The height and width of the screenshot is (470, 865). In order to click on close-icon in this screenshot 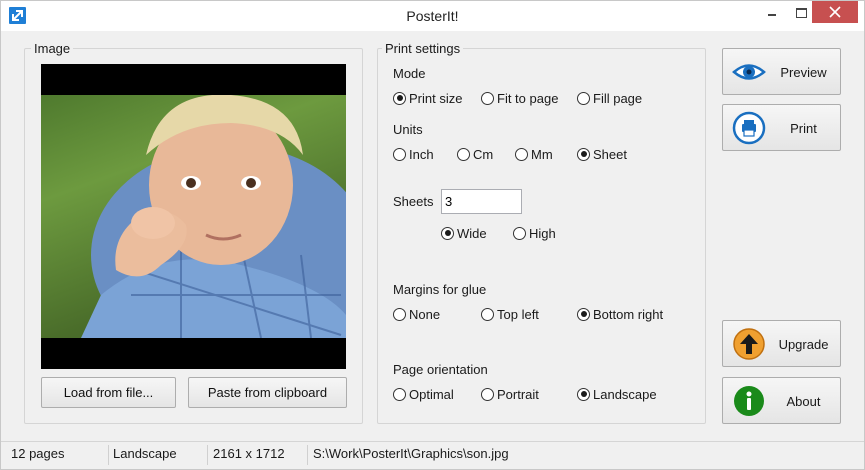, I will do `click(835, 12)`.